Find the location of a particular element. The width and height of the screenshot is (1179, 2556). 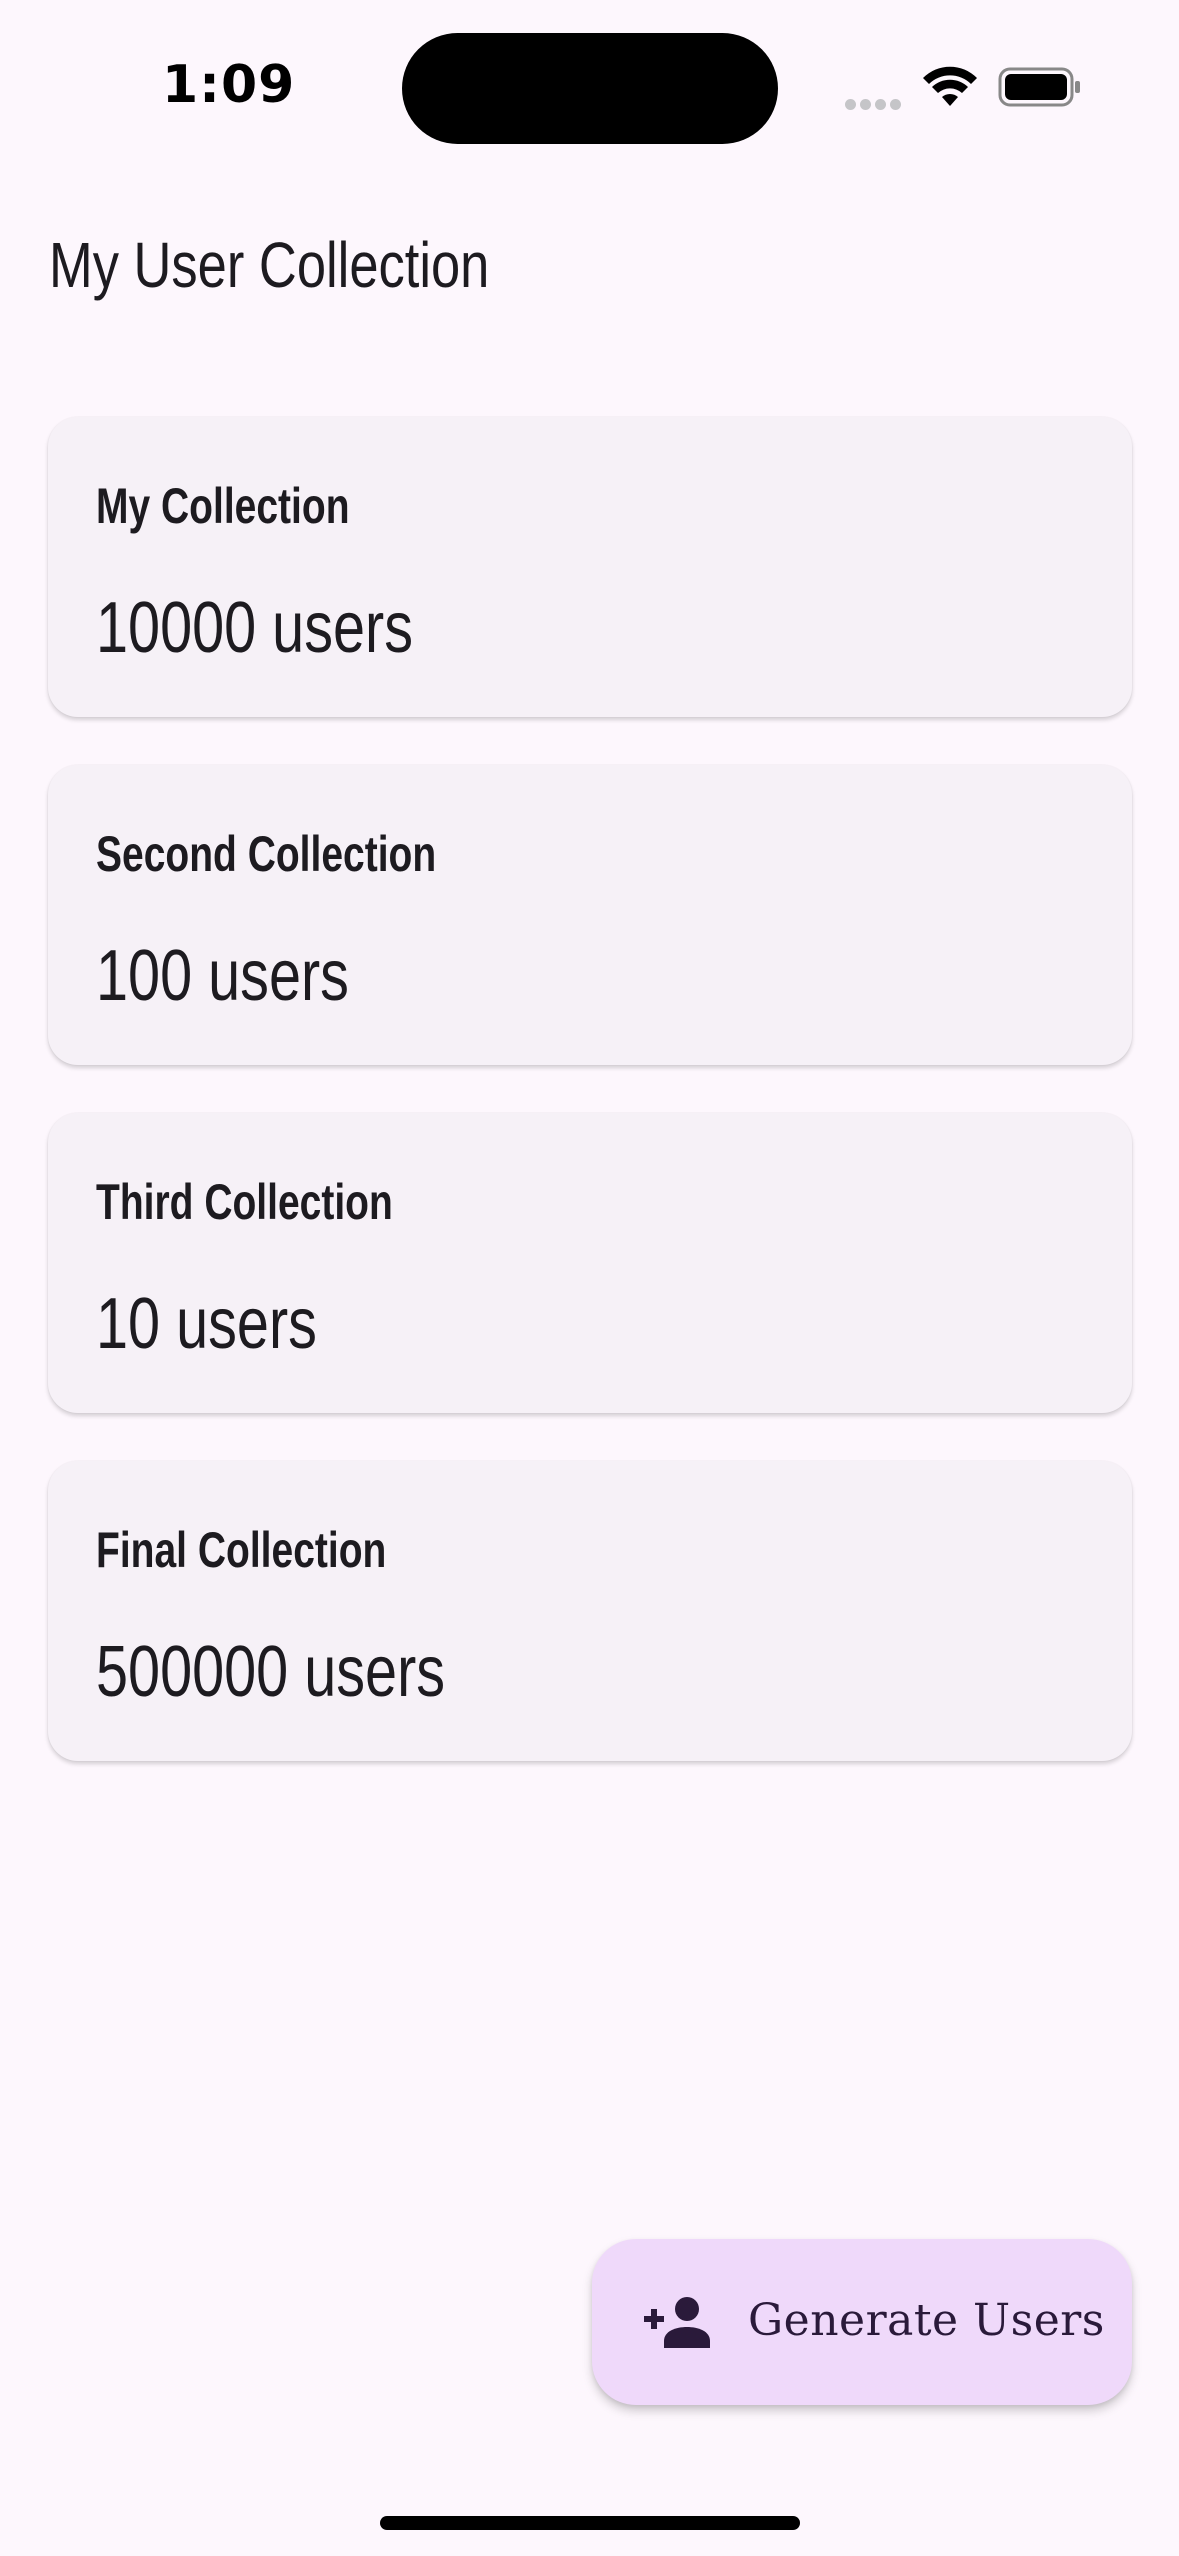

dynamic-island is located at coordinates (590, 88).